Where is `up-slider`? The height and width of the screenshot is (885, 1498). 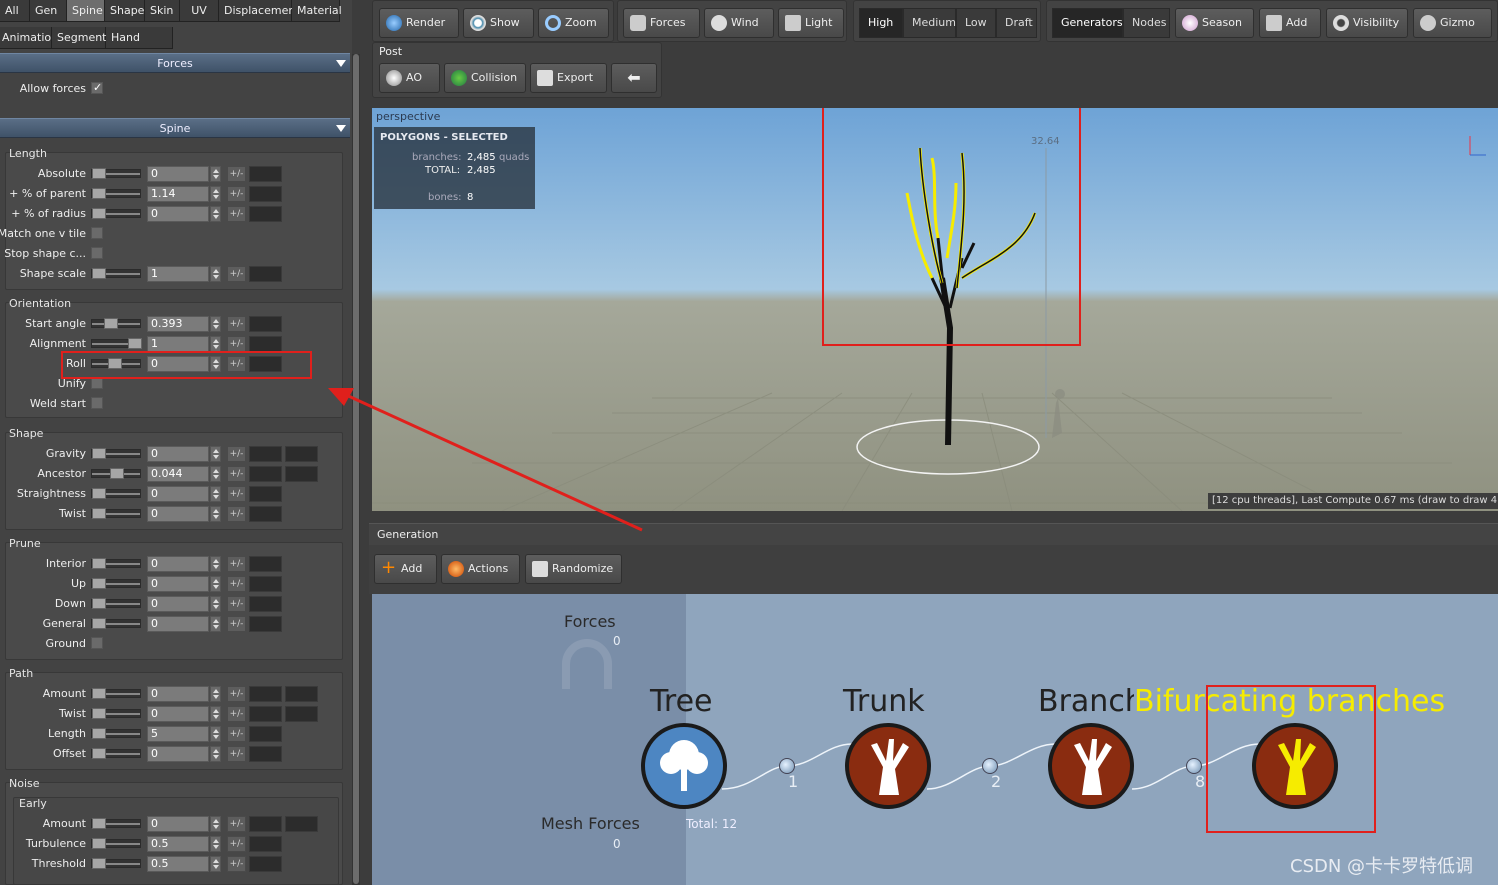 up-slider is located at coordinates (116, 583).